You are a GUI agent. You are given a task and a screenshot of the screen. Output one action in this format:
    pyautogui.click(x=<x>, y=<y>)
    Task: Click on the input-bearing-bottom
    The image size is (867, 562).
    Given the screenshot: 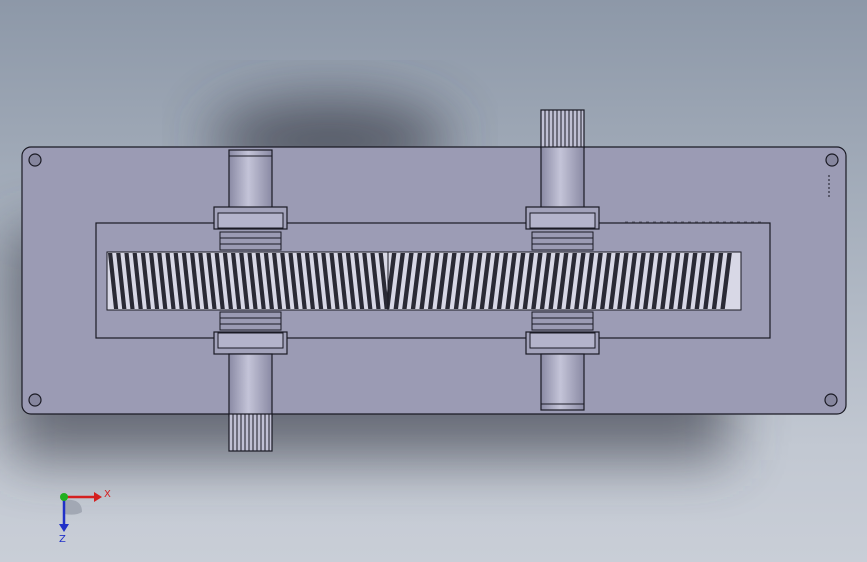 What is the action you would take?
    pyautogui.click(x=250, y=321)
    